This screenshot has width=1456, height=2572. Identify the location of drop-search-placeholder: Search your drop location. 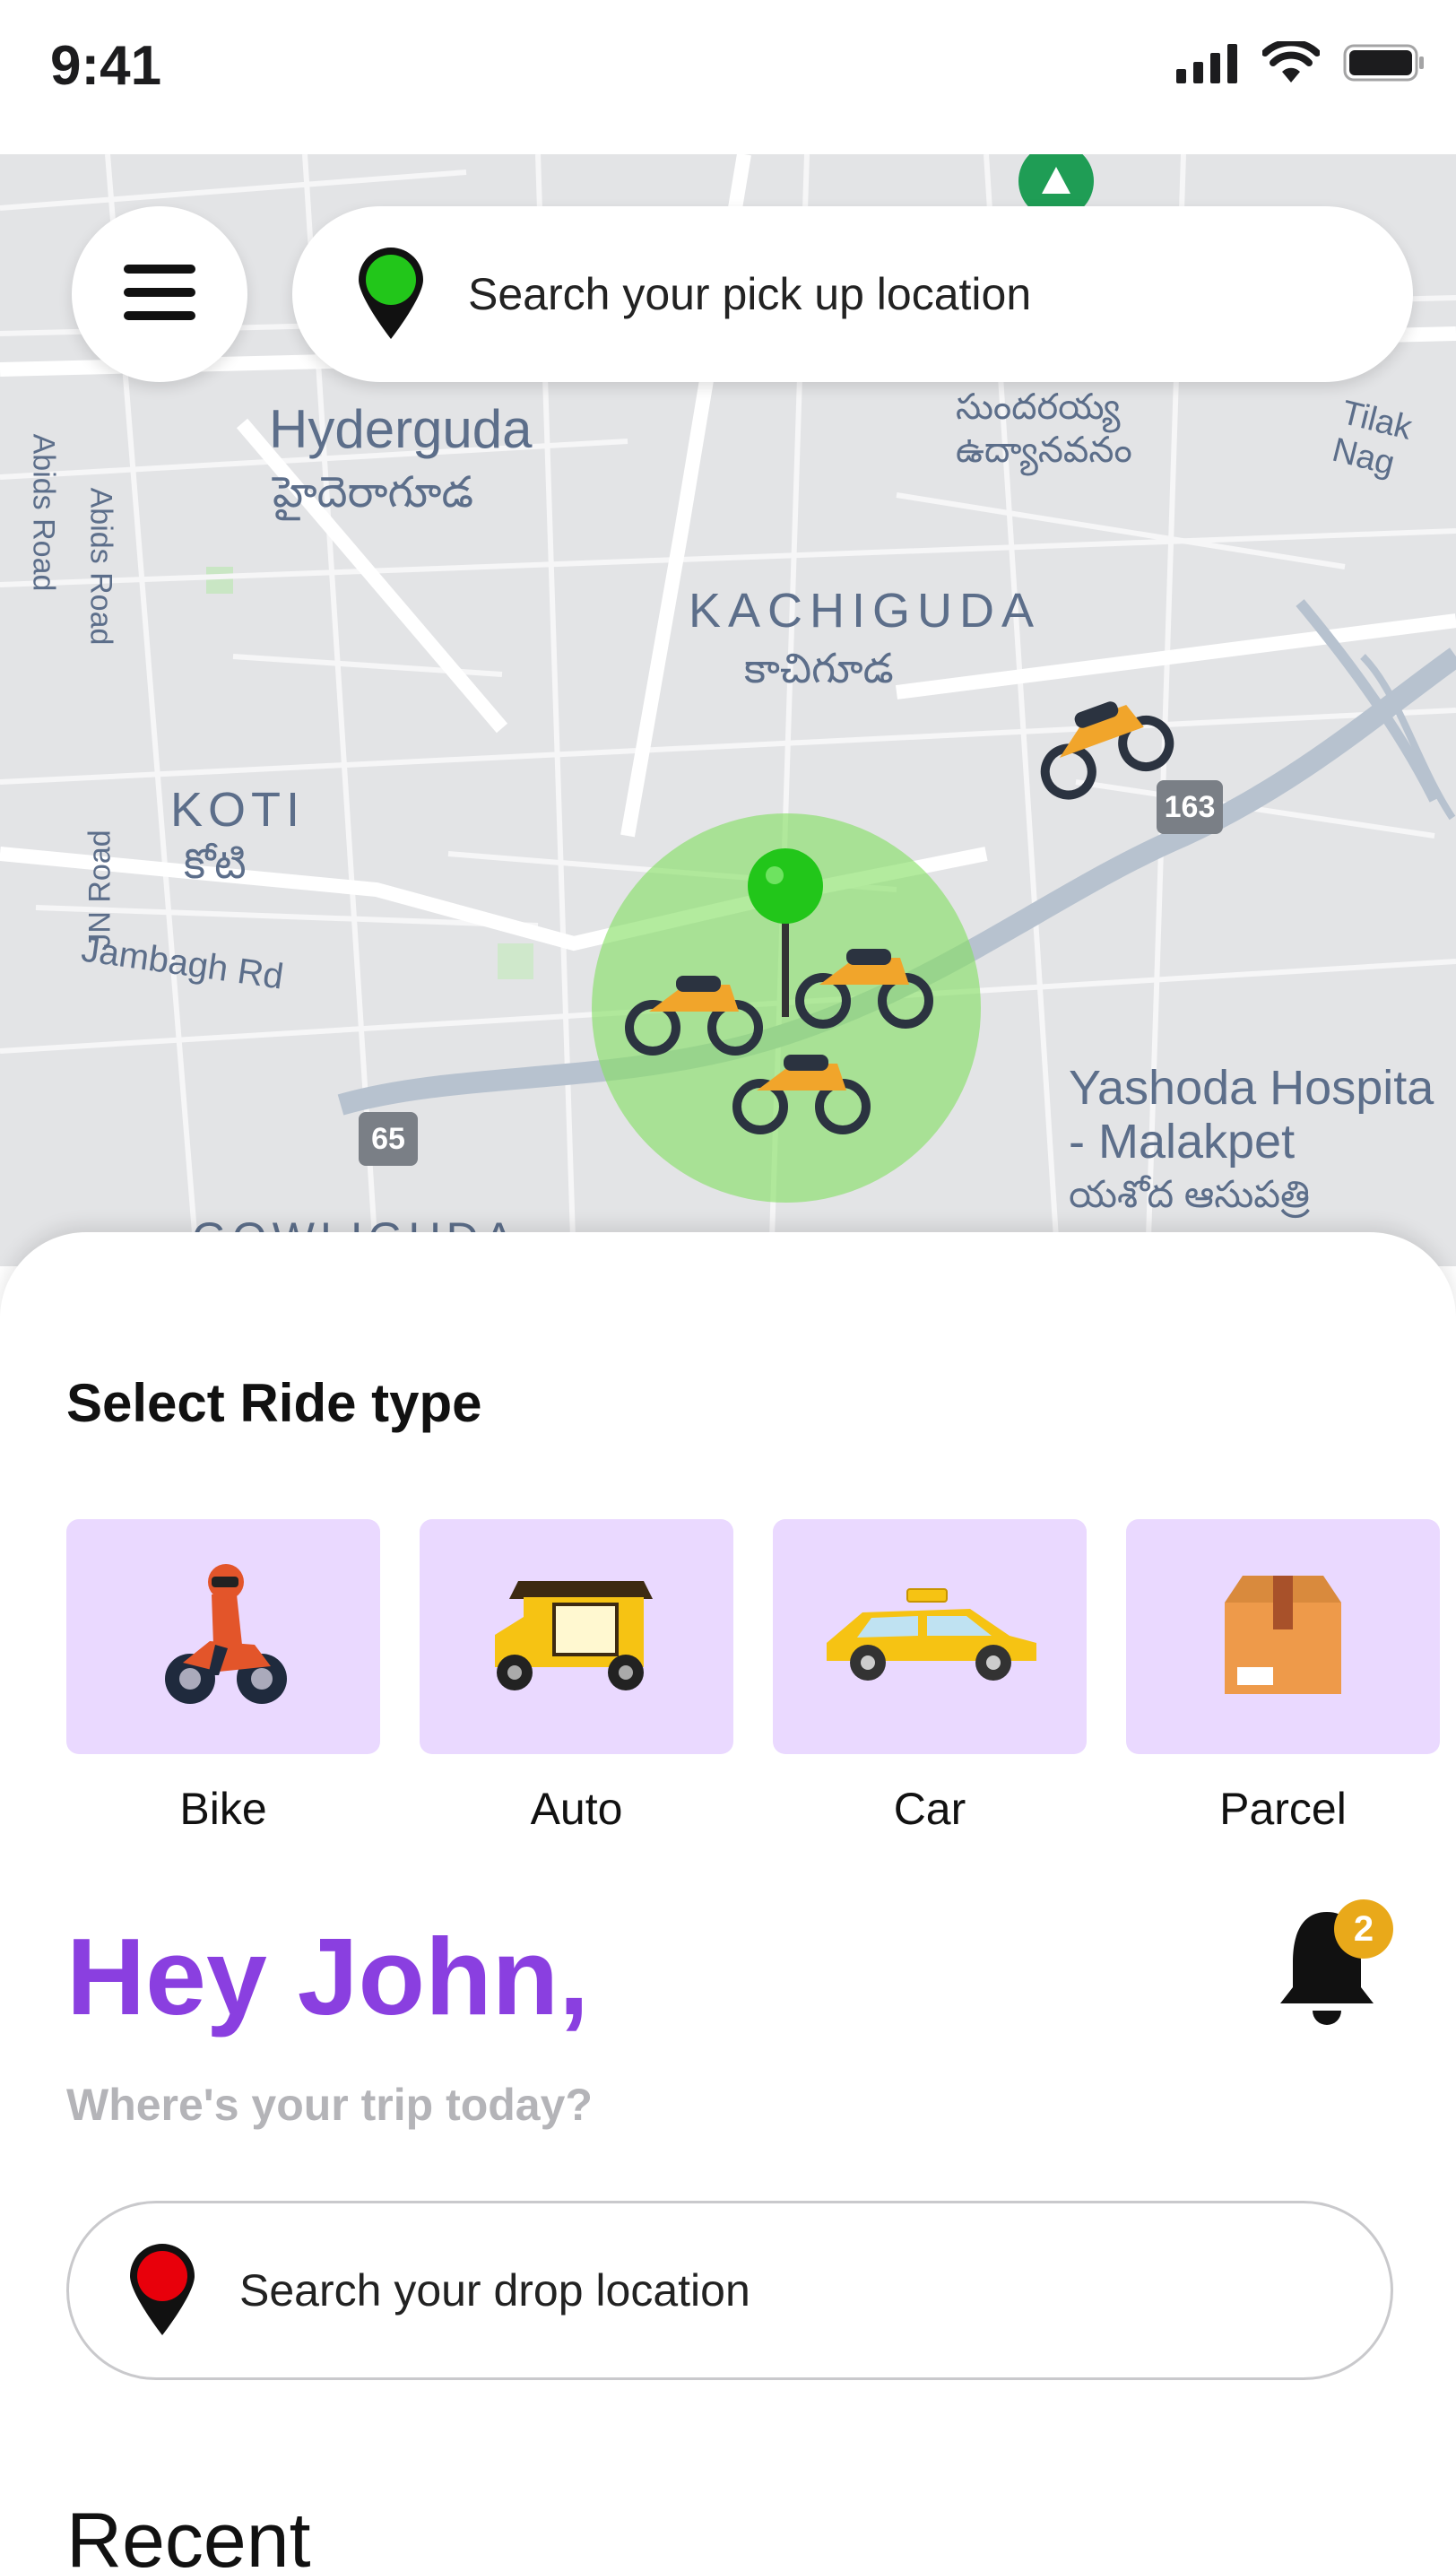
(495, 2290).